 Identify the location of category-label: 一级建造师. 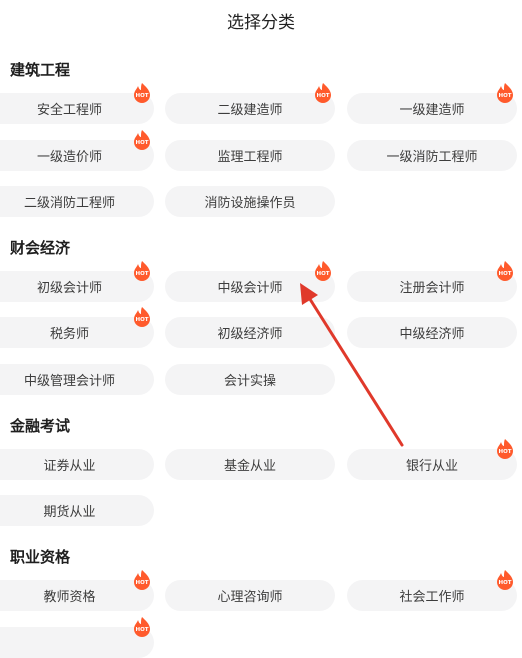
(432, 110).